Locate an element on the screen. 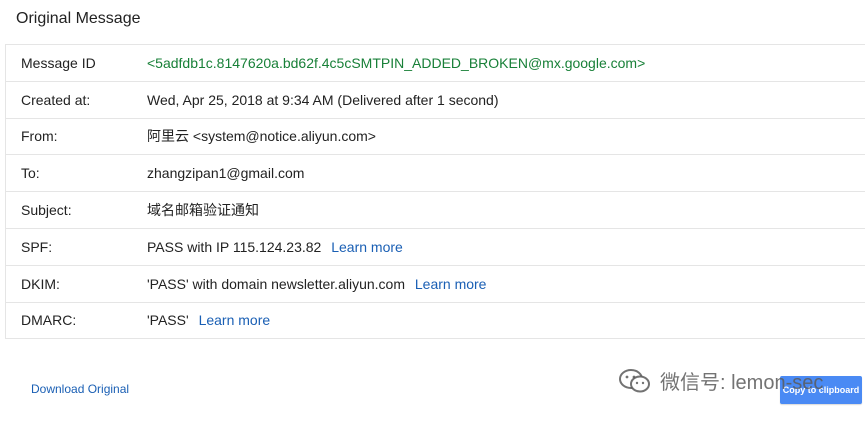 The image size is (865, 421). download-original-link: Download Original is located at coordinates (80, 389).